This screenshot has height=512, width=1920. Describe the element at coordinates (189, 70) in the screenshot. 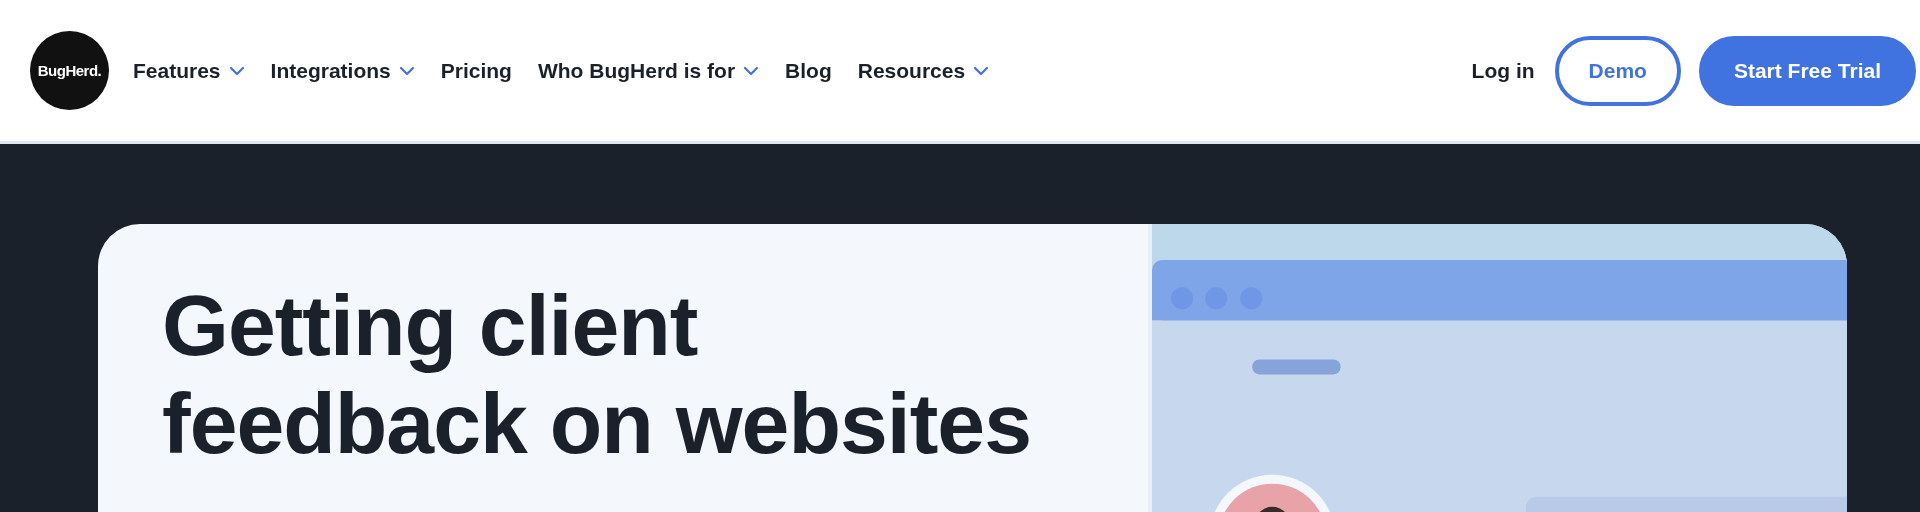

I see `nav-link: Features` at that location.